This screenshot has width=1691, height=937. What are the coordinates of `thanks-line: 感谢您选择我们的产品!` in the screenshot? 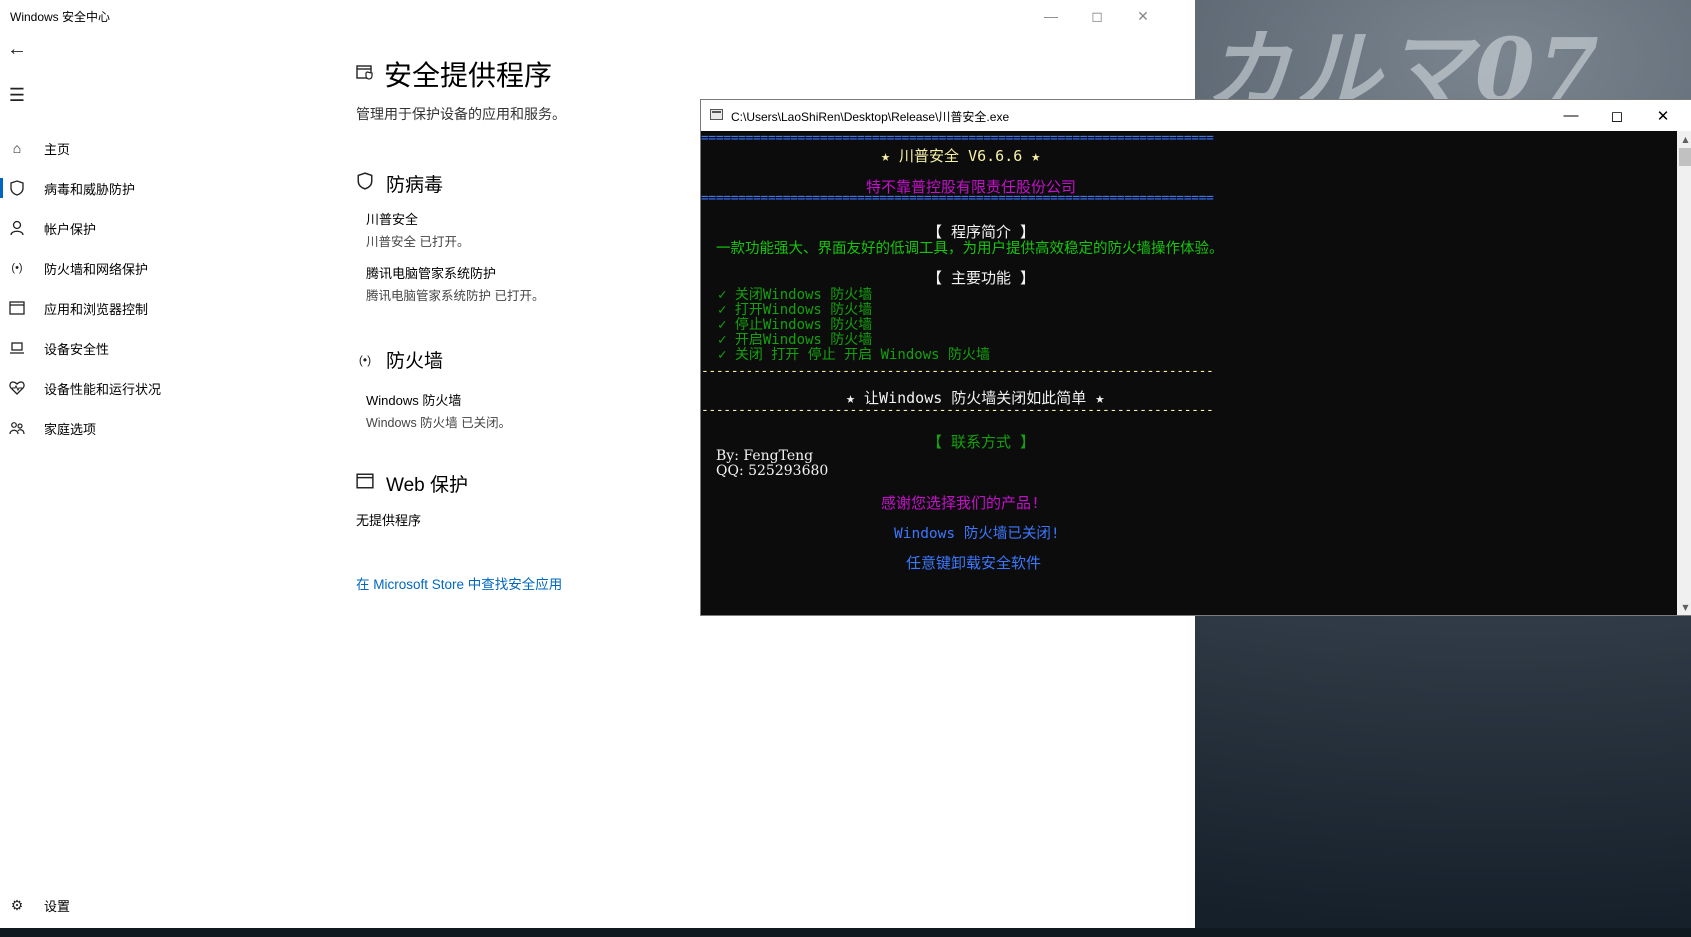 It's located at (961, 503).